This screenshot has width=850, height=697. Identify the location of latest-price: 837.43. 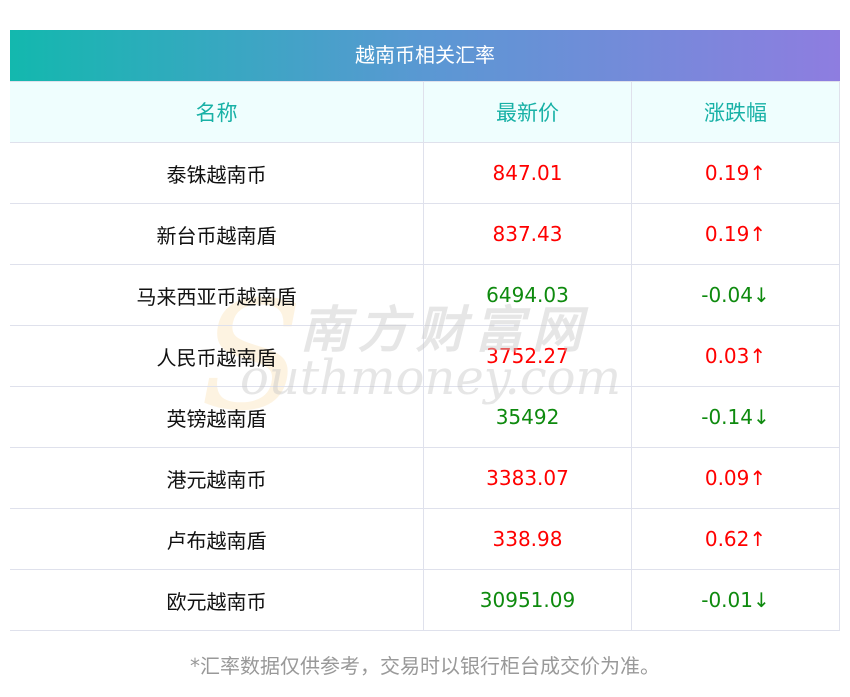
(527, 234).